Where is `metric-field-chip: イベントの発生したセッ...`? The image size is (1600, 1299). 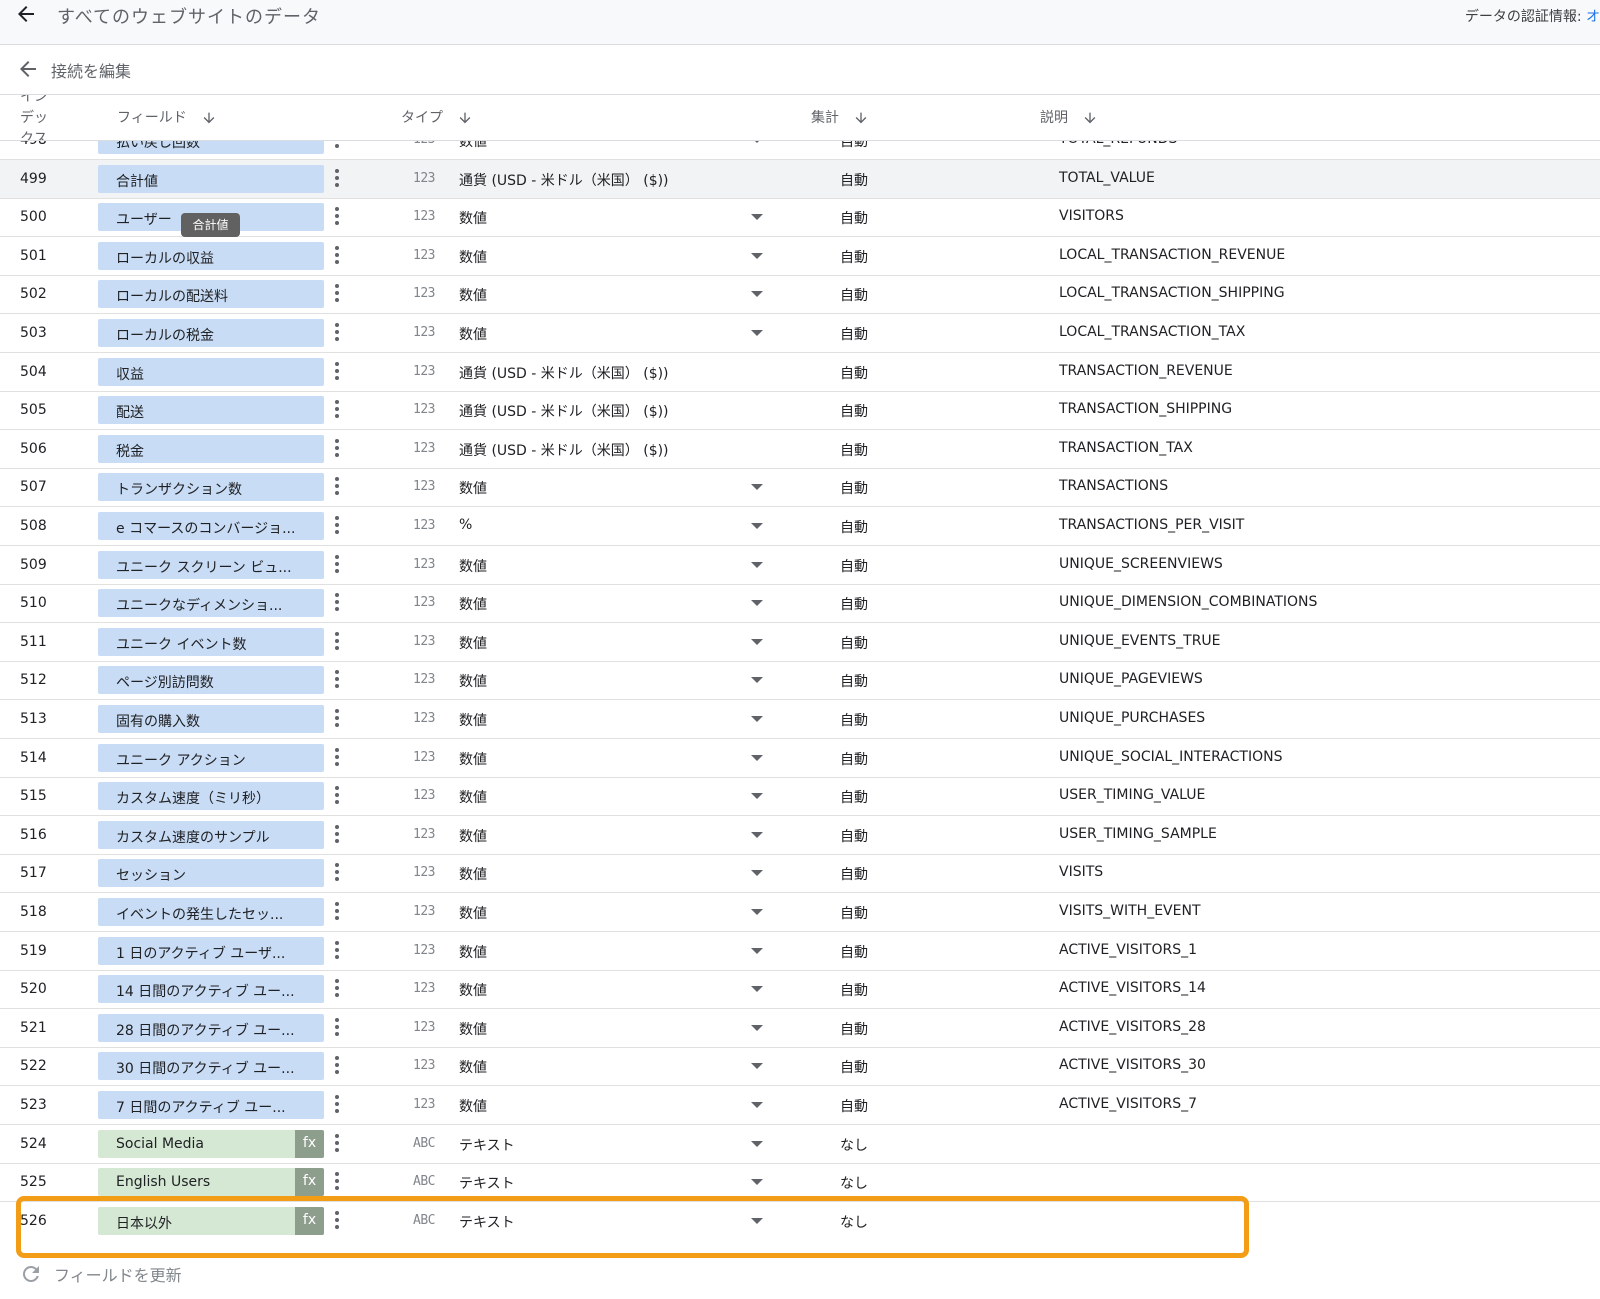 metric-field-chip: イベントの発生したセッ... is located at coordinates (211, 912).